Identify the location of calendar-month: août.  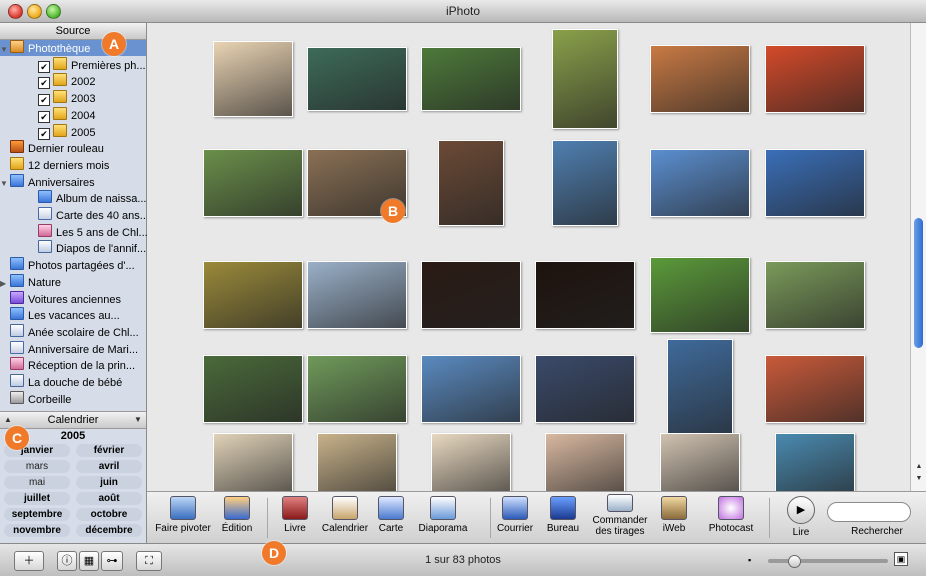
(109, 498).